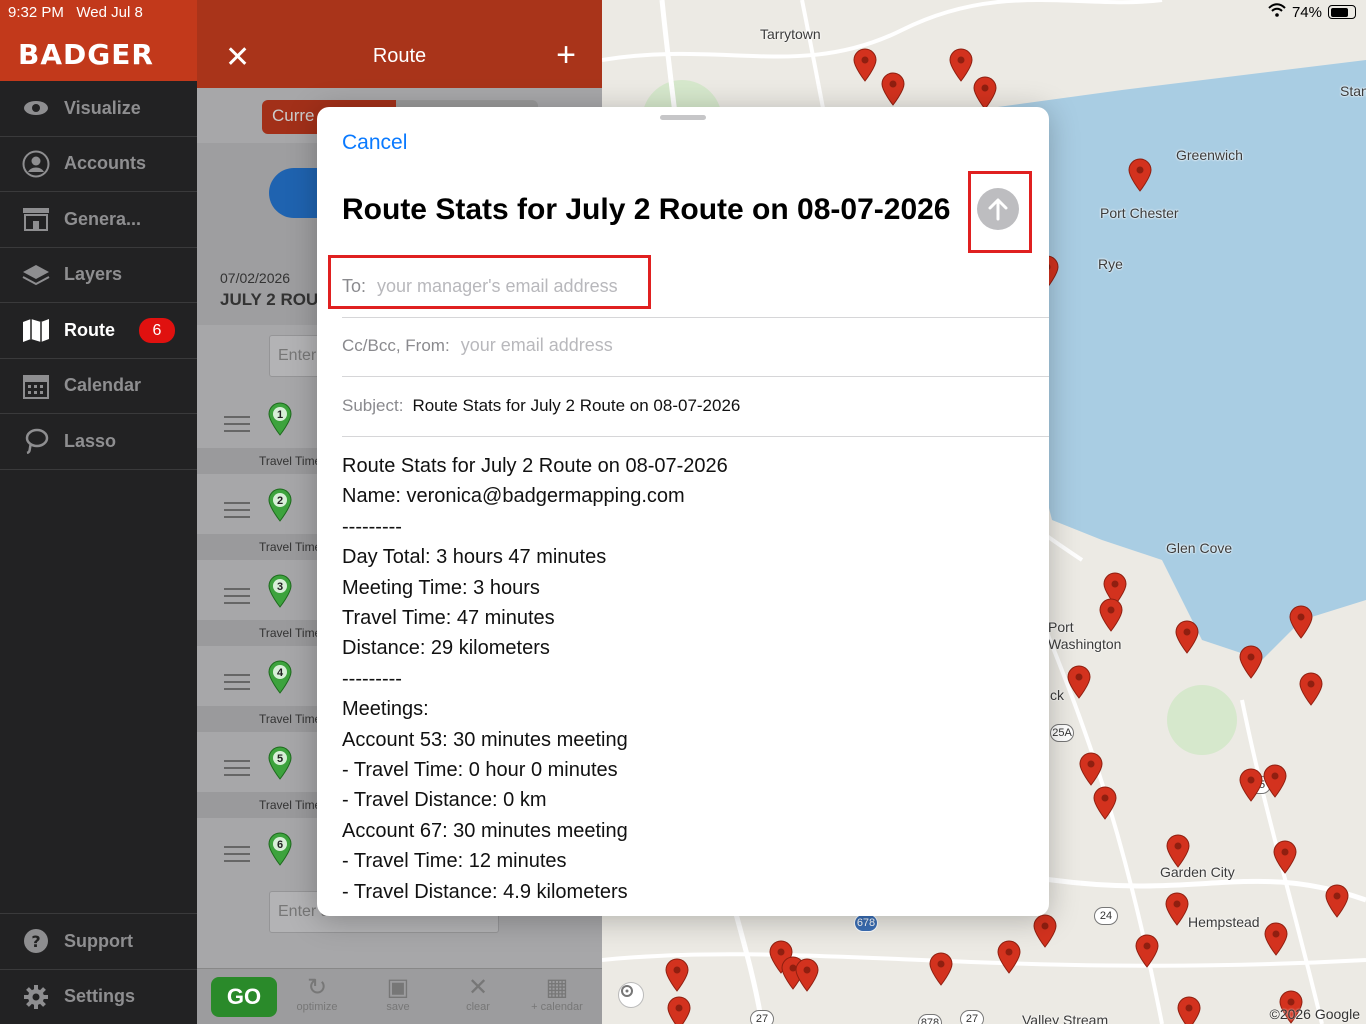  Describe the element at coordinates (695, 347) in the screenshot. I see `cc-bcc-from-field: Cc/Bcc, From: your email address` at that location.